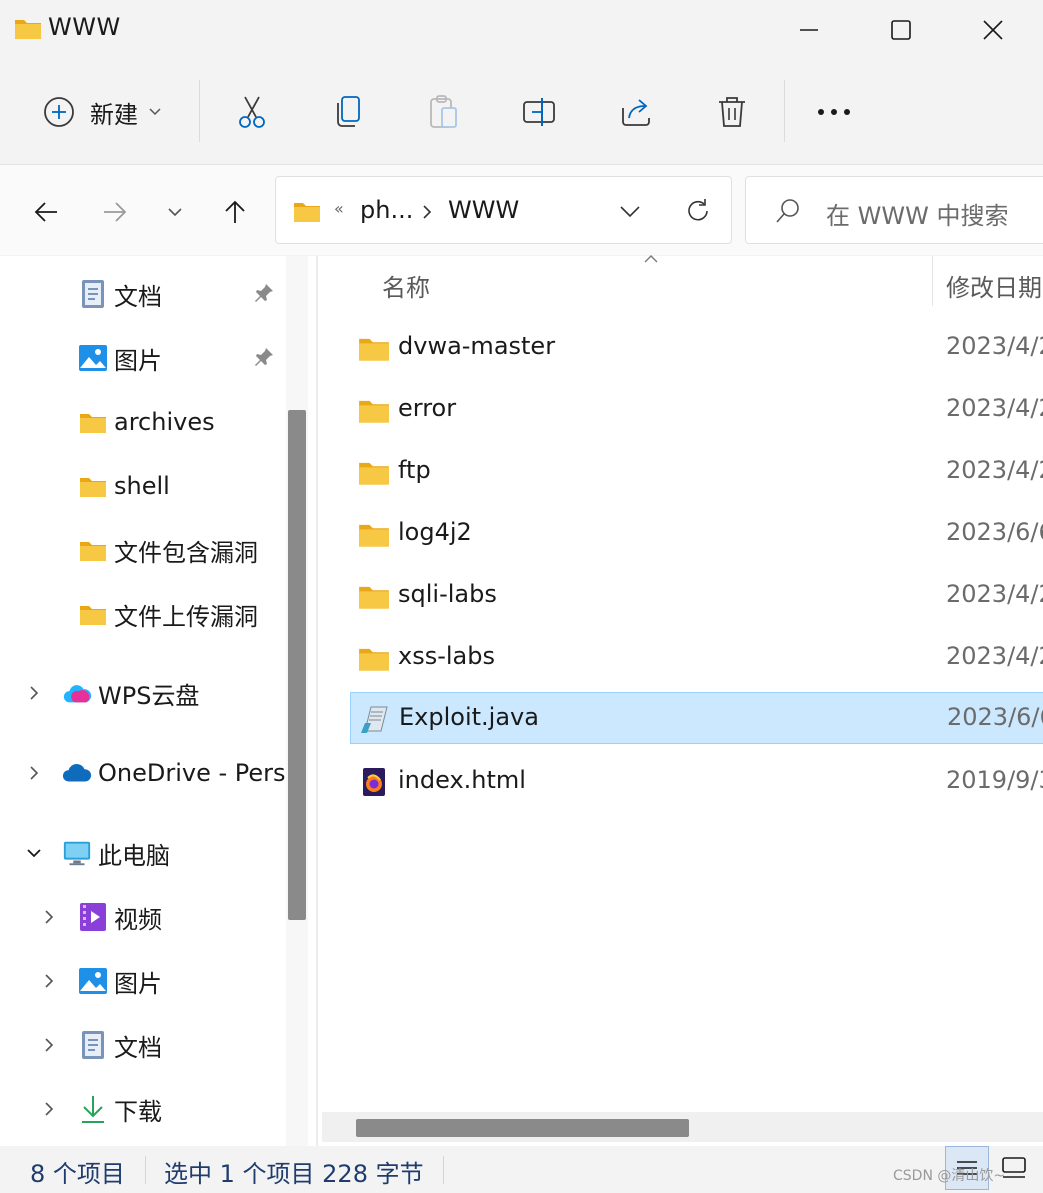 Image resolution: width=1043 pixels, height=1193 pixels. I want to click on sidebar-item-wps-cloud: WPS云盘, so click(130, 693).